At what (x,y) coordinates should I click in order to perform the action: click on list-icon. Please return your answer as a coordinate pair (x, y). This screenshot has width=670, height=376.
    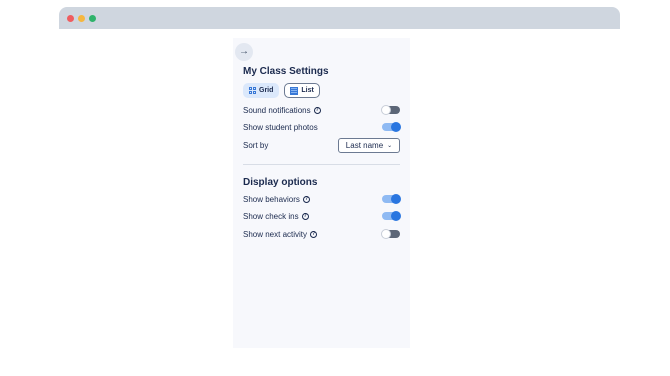
    Looking at the image, I should click on (294, 90).